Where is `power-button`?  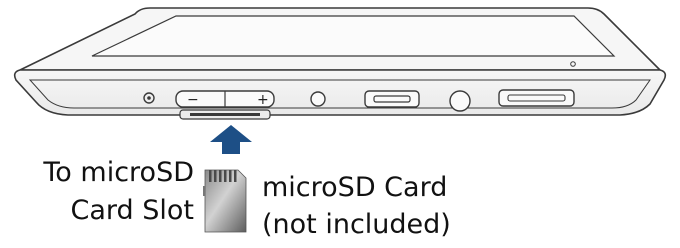 power-button is located at coordinates (460, 101).